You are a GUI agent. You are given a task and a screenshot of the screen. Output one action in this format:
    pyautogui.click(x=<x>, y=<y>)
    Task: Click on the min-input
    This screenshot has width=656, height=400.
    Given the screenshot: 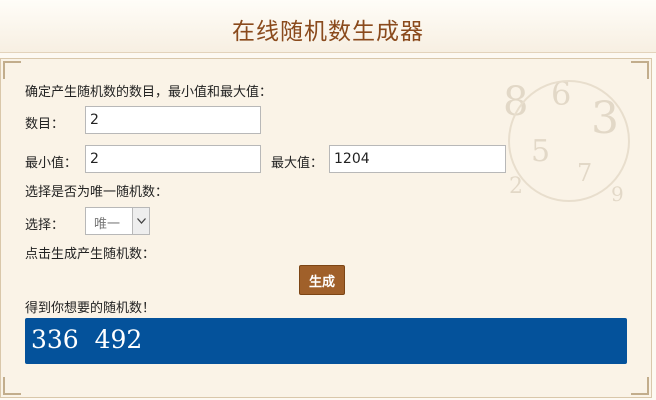 What is the action you would take?
    pyautogui.click(x=173, y=159)
    